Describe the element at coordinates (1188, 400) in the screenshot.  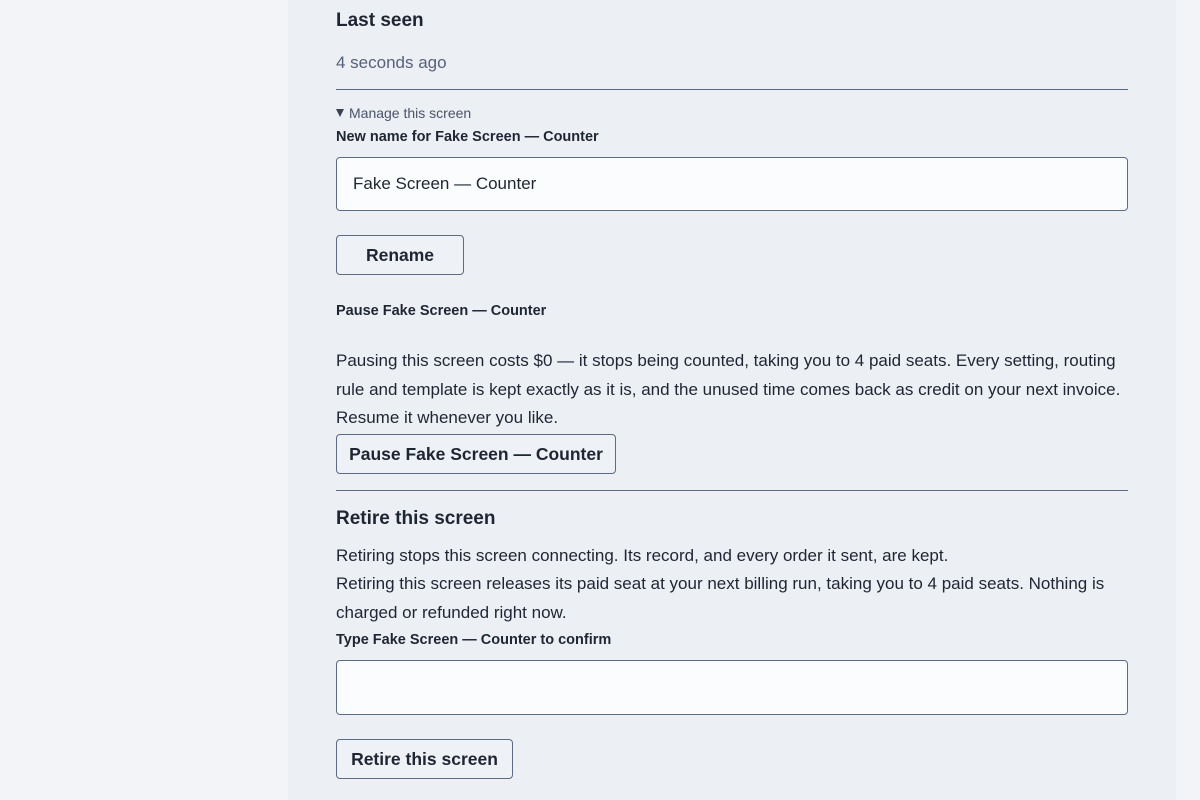
I see `right-gutter` at that location.